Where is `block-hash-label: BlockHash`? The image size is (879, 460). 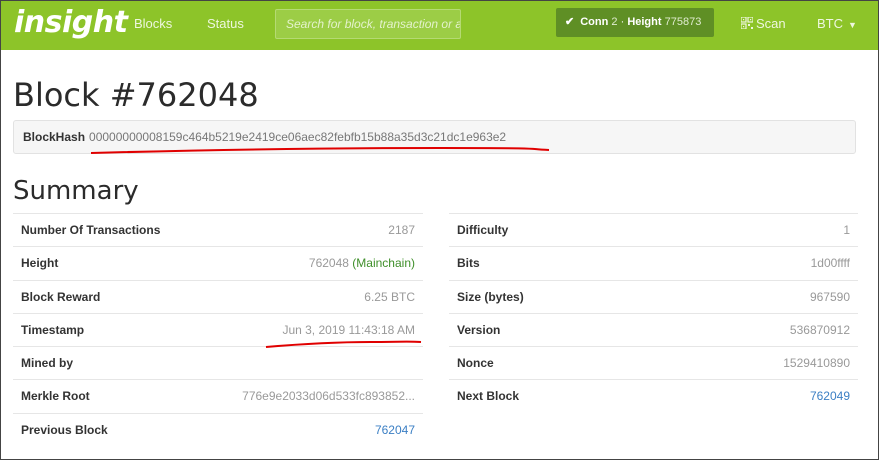 block-hash-label: BlockHash is located at coordinates (54, 137).